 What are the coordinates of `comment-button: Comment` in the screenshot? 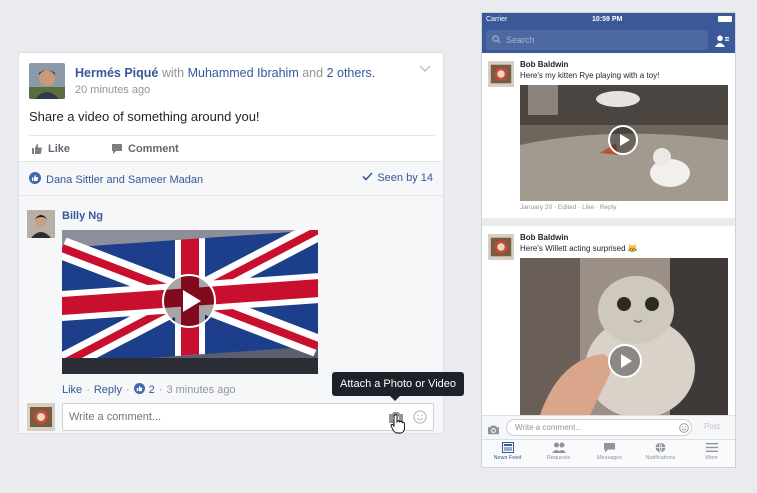 It's located at (145, 149).